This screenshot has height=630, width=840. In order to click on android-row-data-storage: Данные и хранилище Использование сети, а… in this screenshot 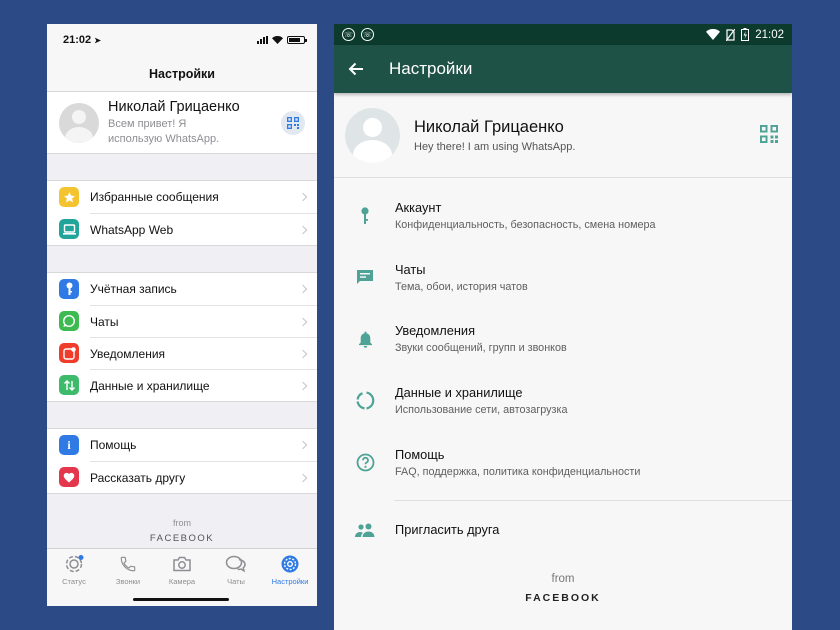, I will do `click(563, 401)`.